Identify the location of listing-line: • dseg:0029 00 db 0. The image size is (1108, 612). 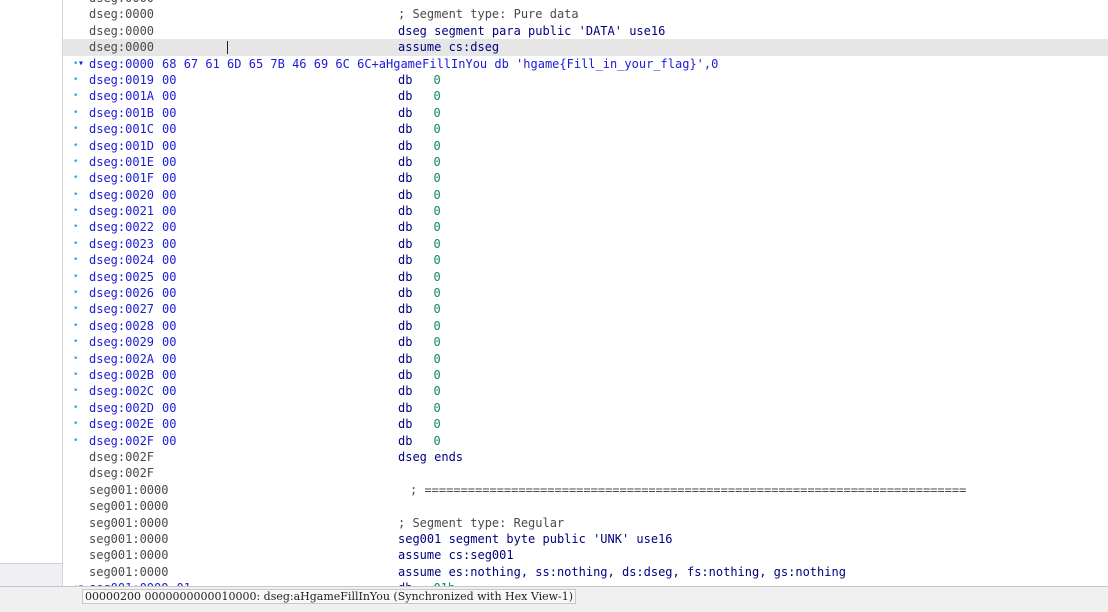
(585, 342).